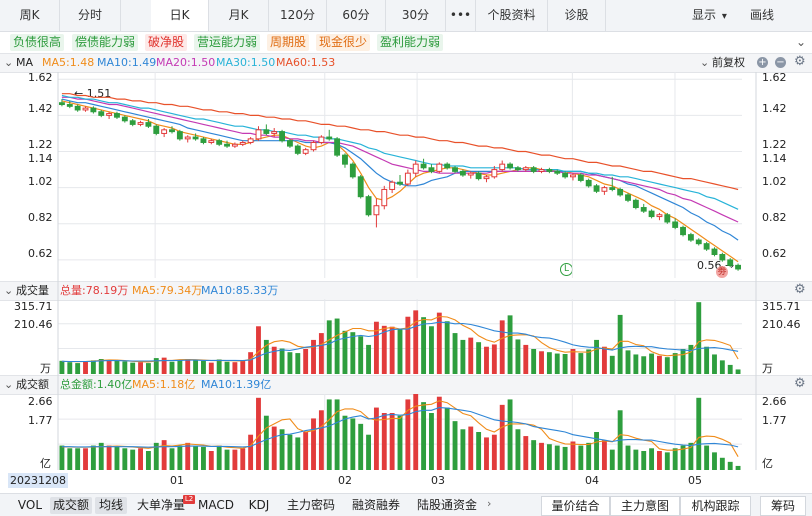  I want to click on institution-track-button: 机构跟踪, so click(715, 506).